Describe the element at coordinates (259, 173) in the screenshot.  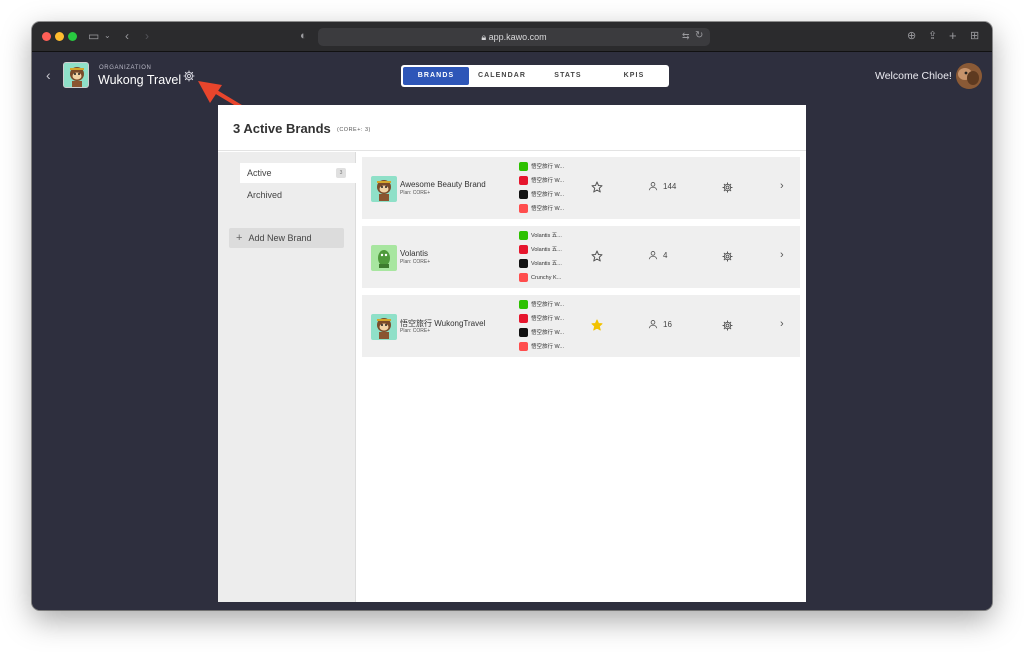
I see `sidebar-item-label: Active` at that location.